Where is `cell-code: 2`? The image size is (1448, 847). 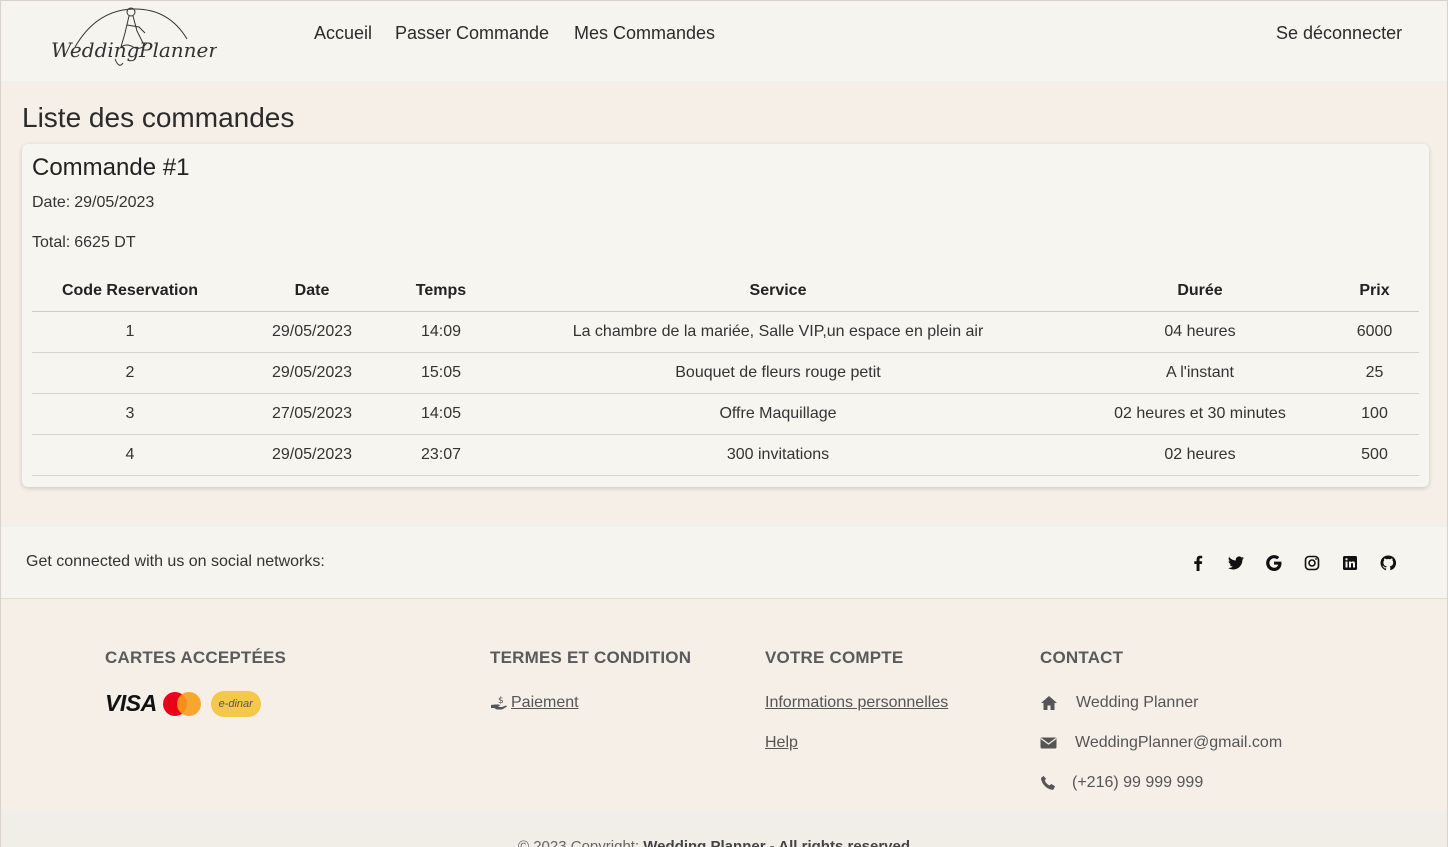
cell-code: 2 is located at coordinates (130, 373).